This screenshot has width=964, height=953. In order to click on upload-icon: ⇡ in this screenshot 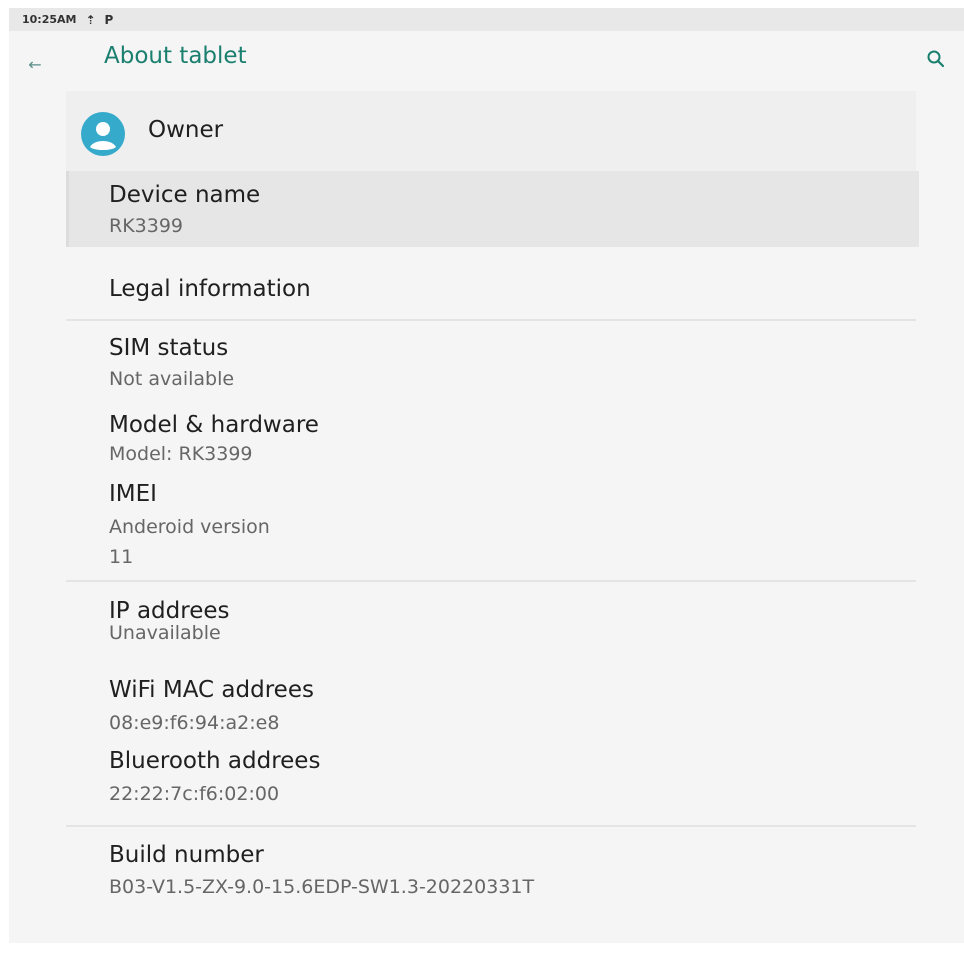, I will do `click(90, 19)`.